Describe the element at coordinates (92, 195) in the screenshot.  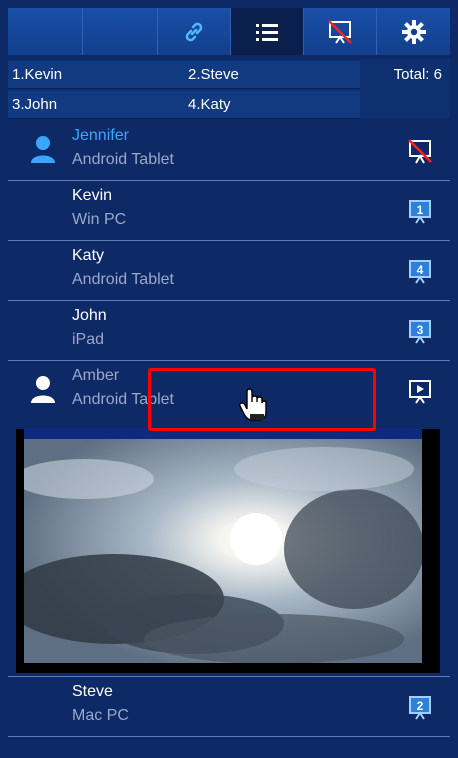
I see `user-name: Kevin` at that location.